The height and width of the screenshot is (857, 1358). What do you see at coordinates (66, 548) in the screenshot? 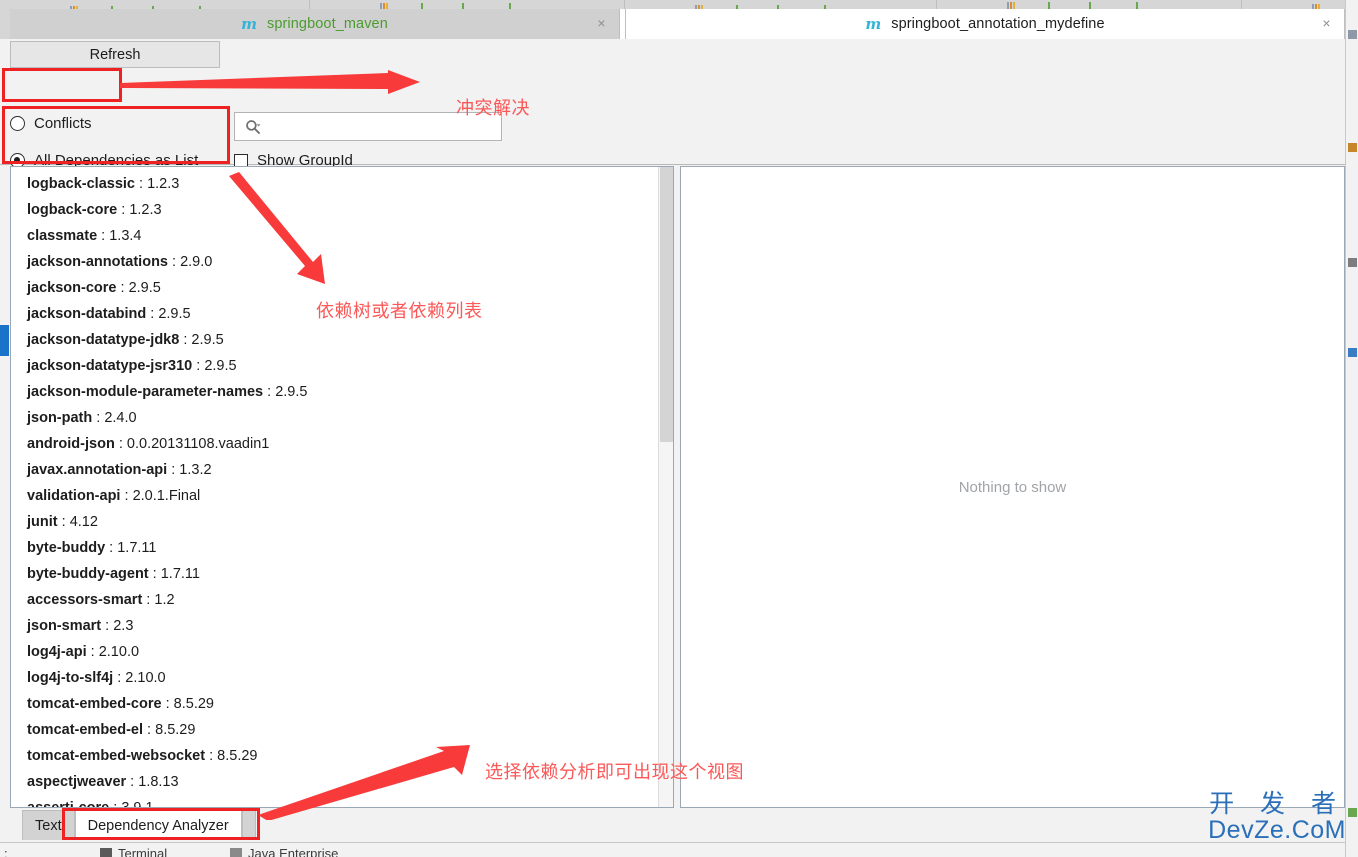
I see `dependency-name: byte-buddy` at bounding box center [66, 548].